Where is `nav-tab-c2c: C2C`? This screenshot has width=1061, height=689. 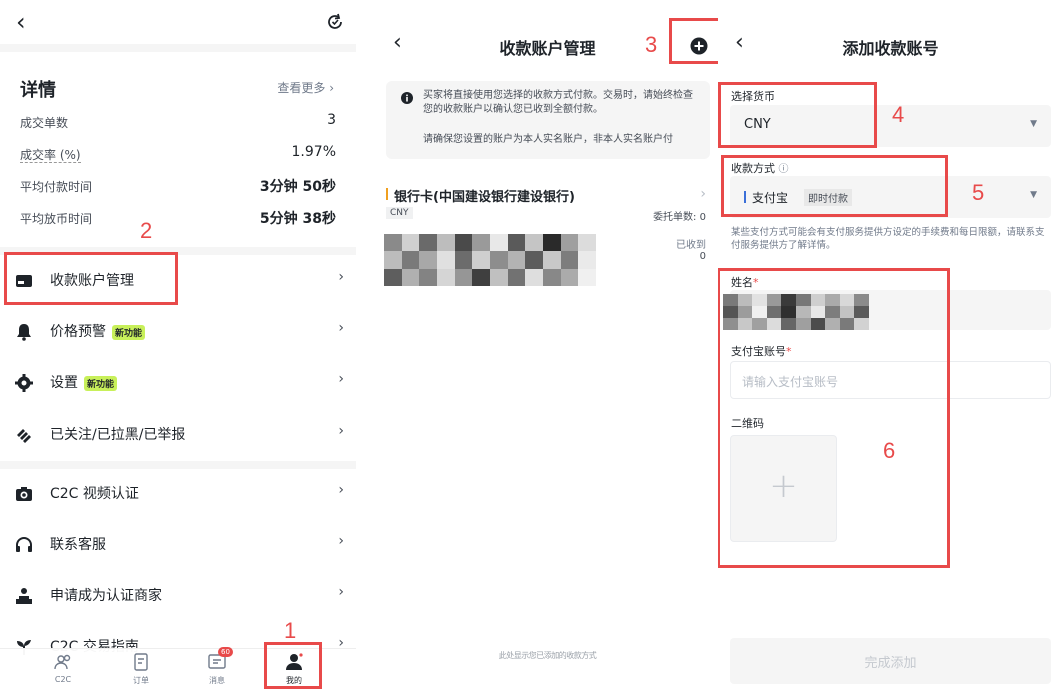
nav-tab-c2c: C2C is located at coordinates (63, 668).